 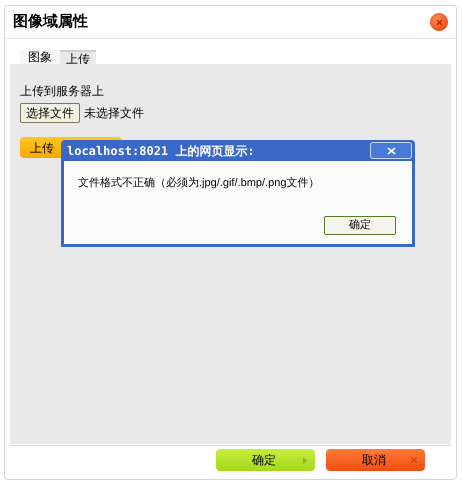 What do you see at coordinates (50, 22) in the screenshot?
I see `dialog-title: 图像域属性` at bounding box center [50, 22].